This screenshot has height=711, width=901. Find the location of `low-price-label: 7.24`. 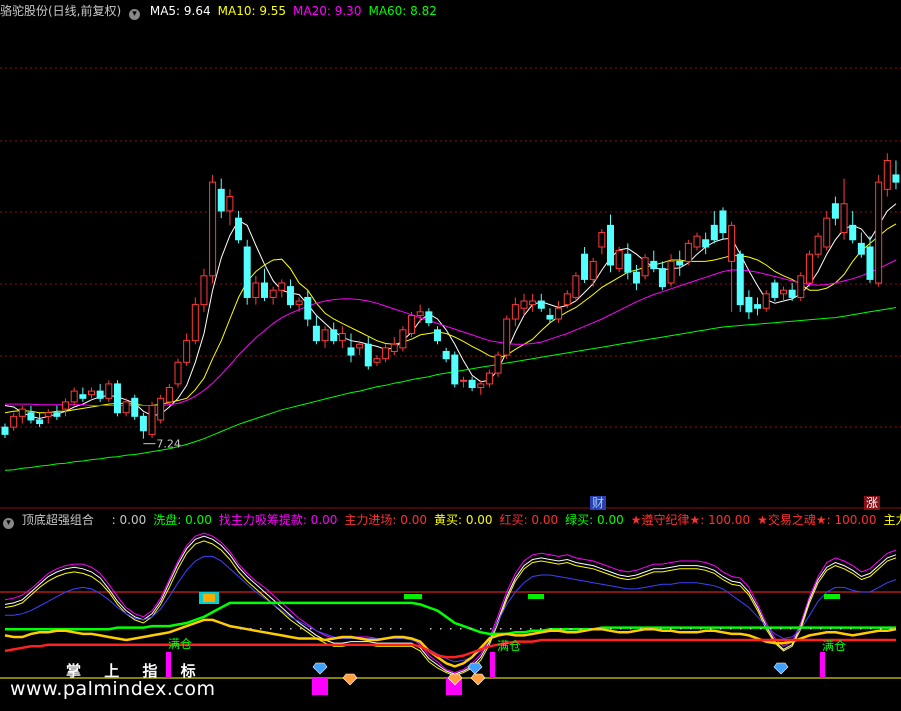

low-price-label: 7.24 is located at coordinates (168, 444).